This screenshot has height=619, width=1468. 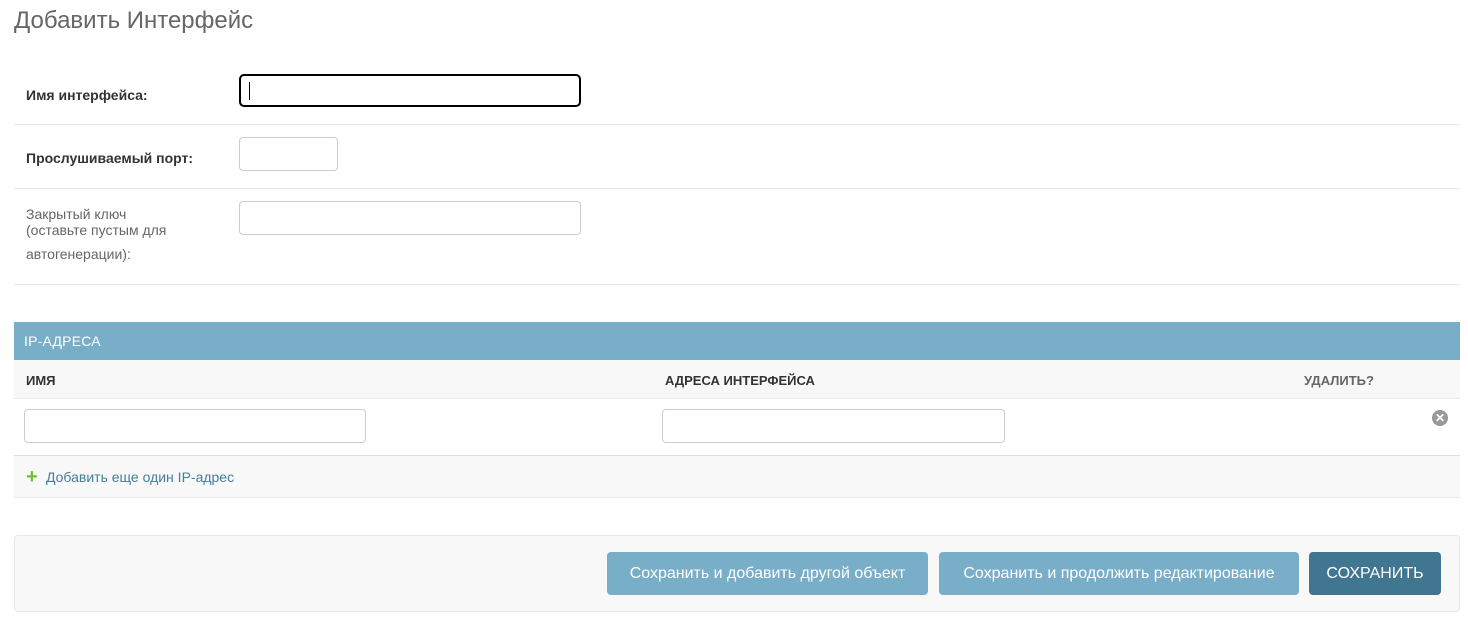 I want to click on add-ip-address-link: Добавить еще один IP-адрес, so click(x=140, y=477).